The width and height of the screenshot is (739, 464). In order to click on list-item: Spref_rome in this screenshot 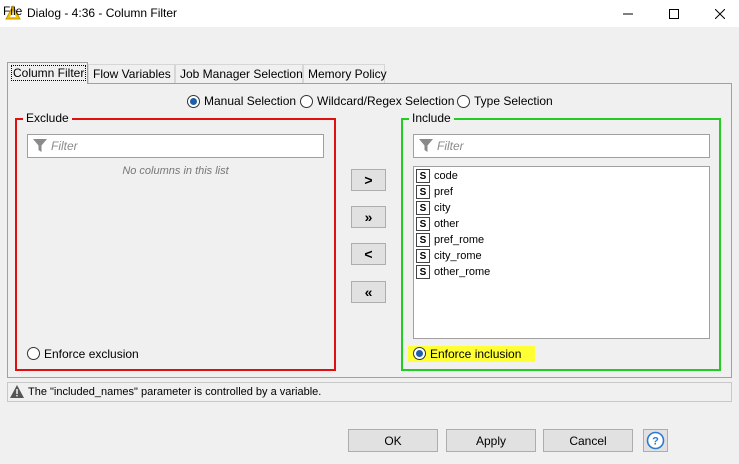, I will do `click(450, 240)`.